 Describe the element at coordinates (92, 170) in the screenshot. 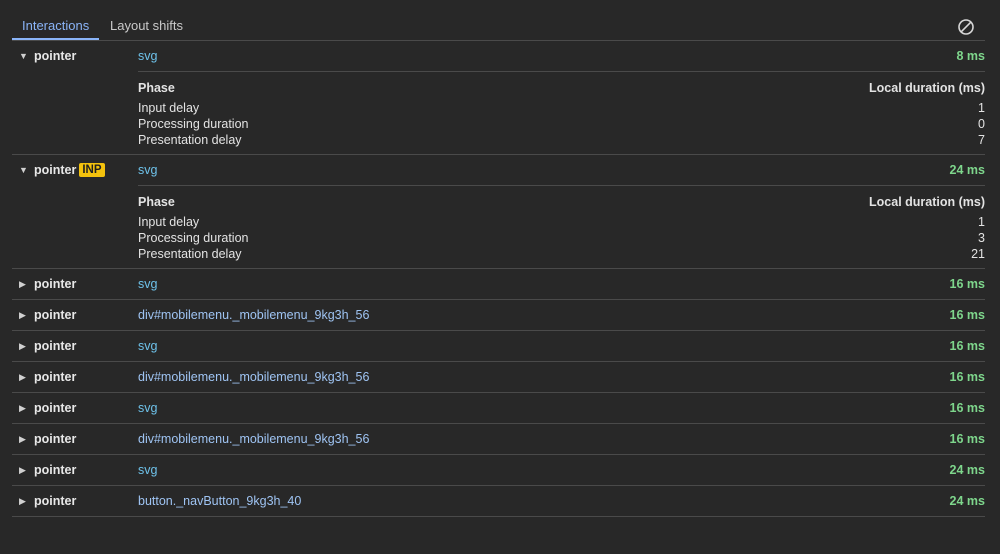

I see `inp-badge: INP` at that location.